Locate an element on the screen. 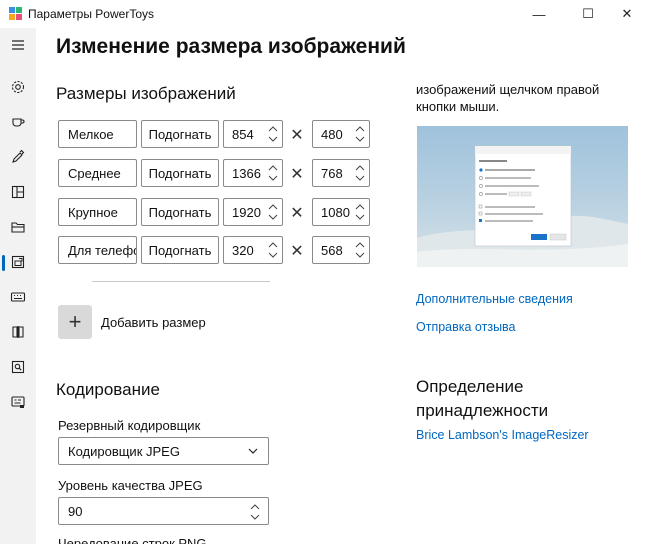 The height and width of the screenshot is (544, 650). width-value: 854 is located at coordinates (243, 134).